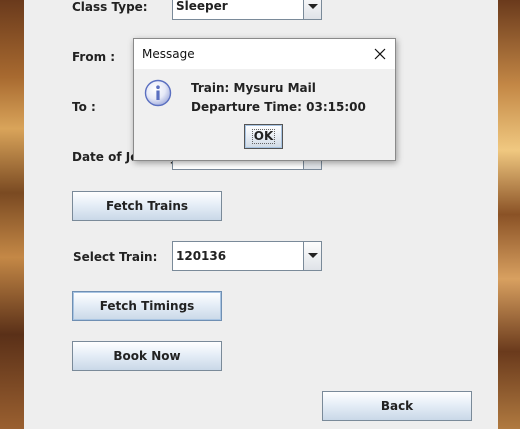 The width and height of the screenshot is (520, 429). Describe the element at coordinates (247, 10) in the screenshot. I see `class-type-select: Sleeper` at that location.